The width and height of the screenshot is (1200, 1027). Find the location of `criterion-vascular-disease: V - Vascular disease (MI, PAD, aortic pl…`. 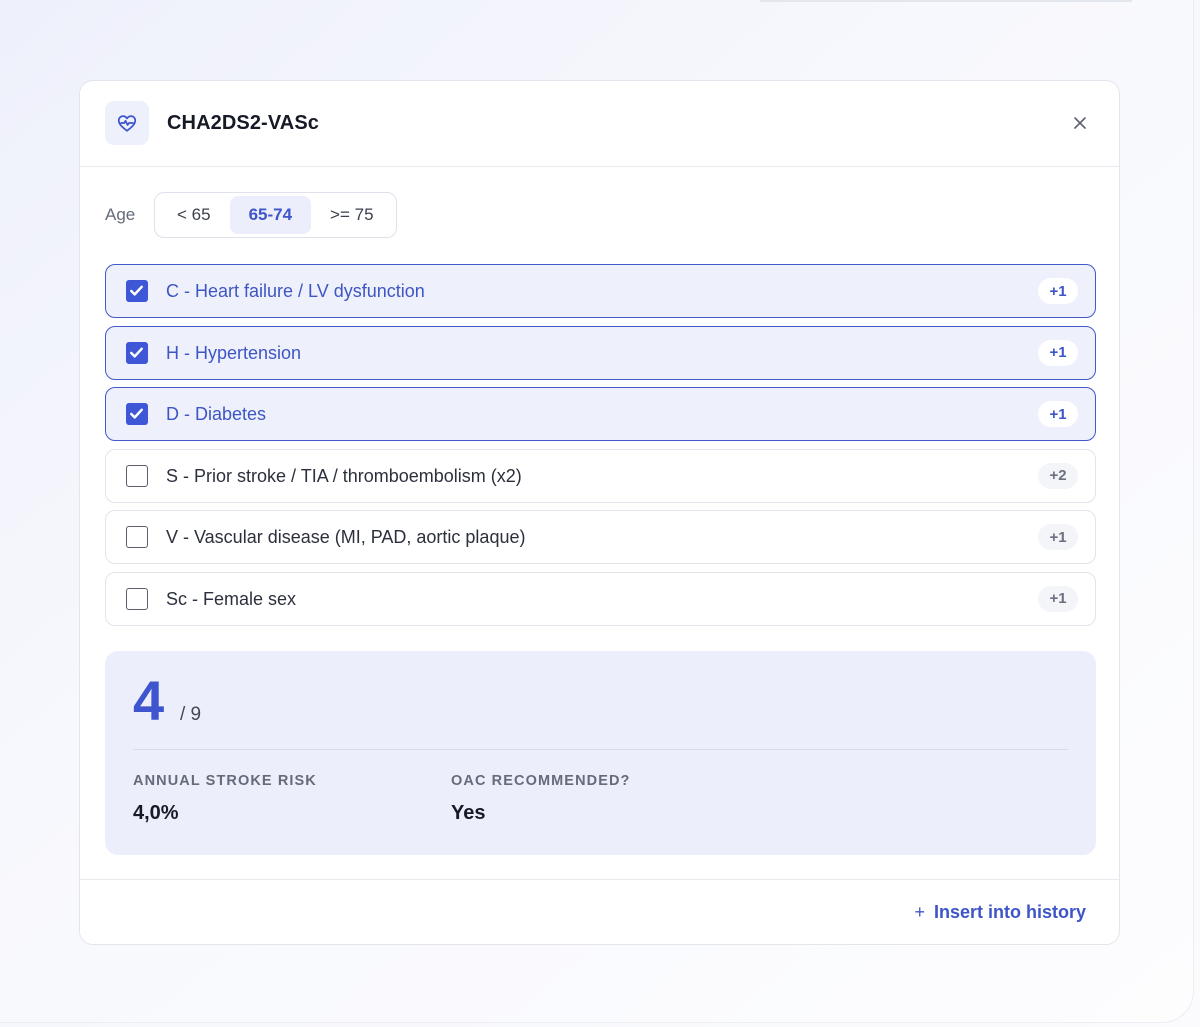

criterion-vascular-disease: V - Vascular disease (MI, PAD, aortic pl… is located at coordinates (600, 537).